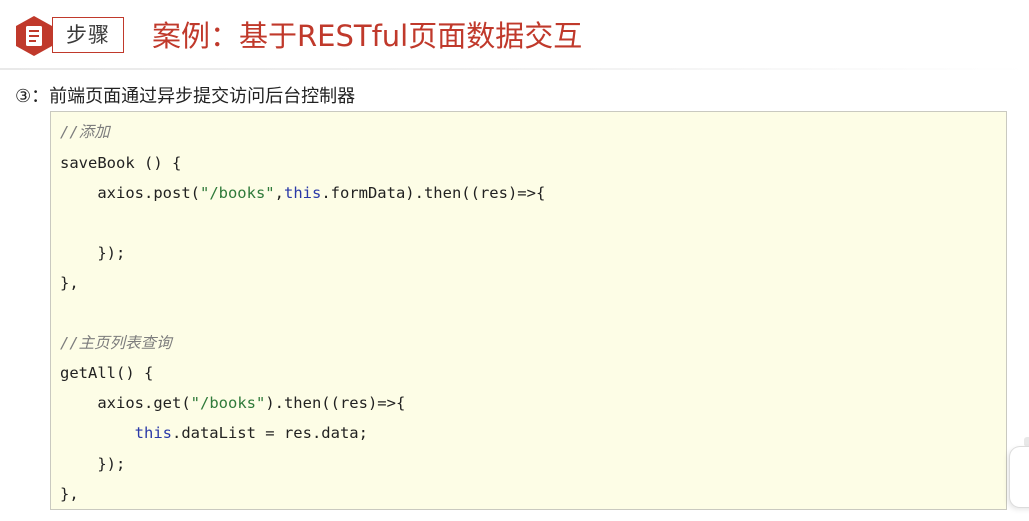 The height and width of the screenshot is (521, 1029). I want to click on code-line-axios-get: axios.get("/books").then((res)=>{, so click(232, 403).